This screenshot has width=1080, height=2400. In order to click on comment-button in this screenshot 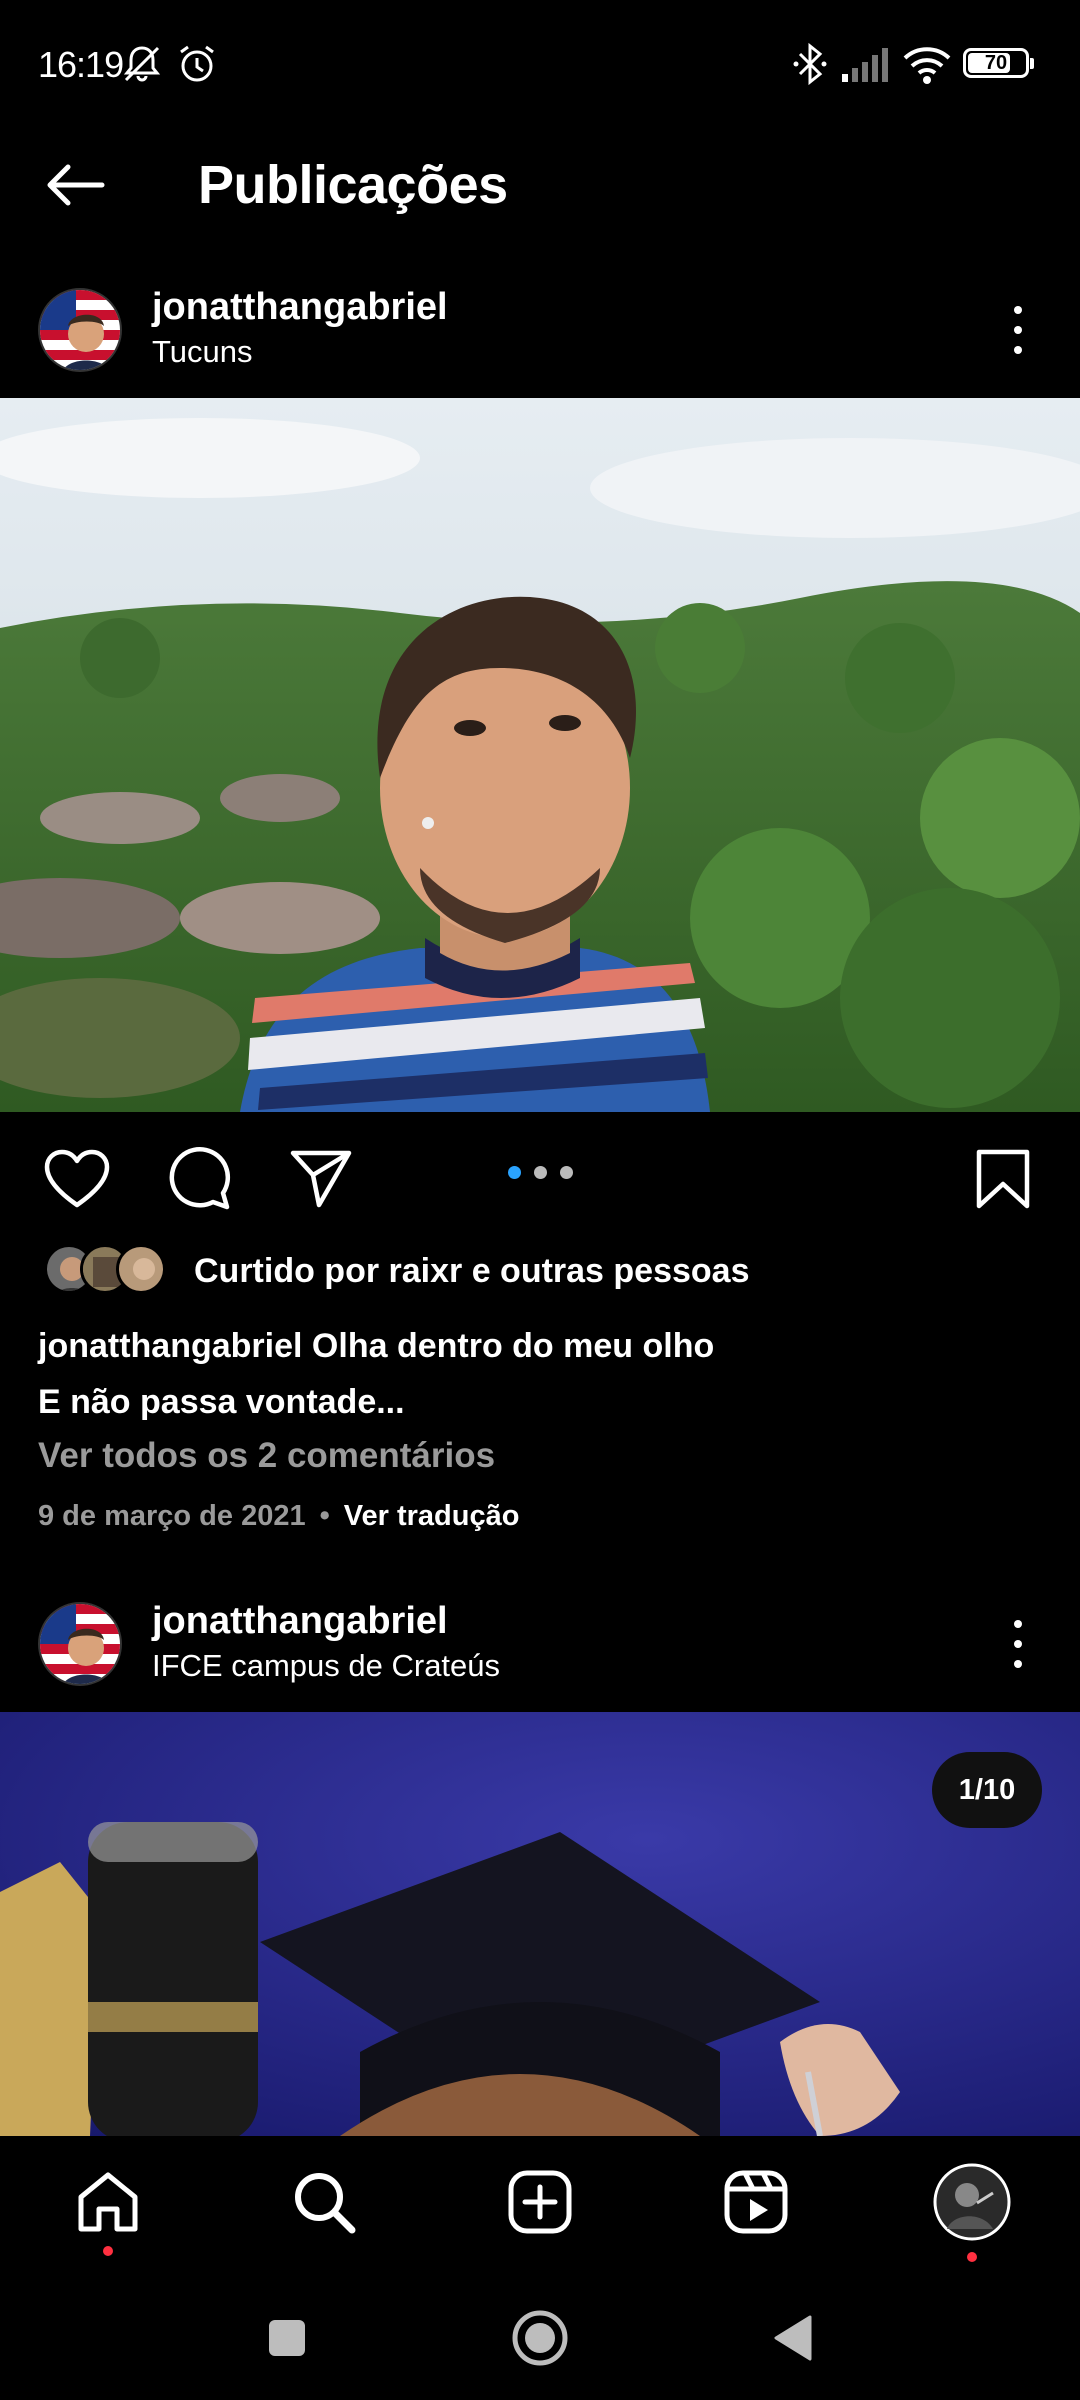, I will do `click(199, 1179)`.